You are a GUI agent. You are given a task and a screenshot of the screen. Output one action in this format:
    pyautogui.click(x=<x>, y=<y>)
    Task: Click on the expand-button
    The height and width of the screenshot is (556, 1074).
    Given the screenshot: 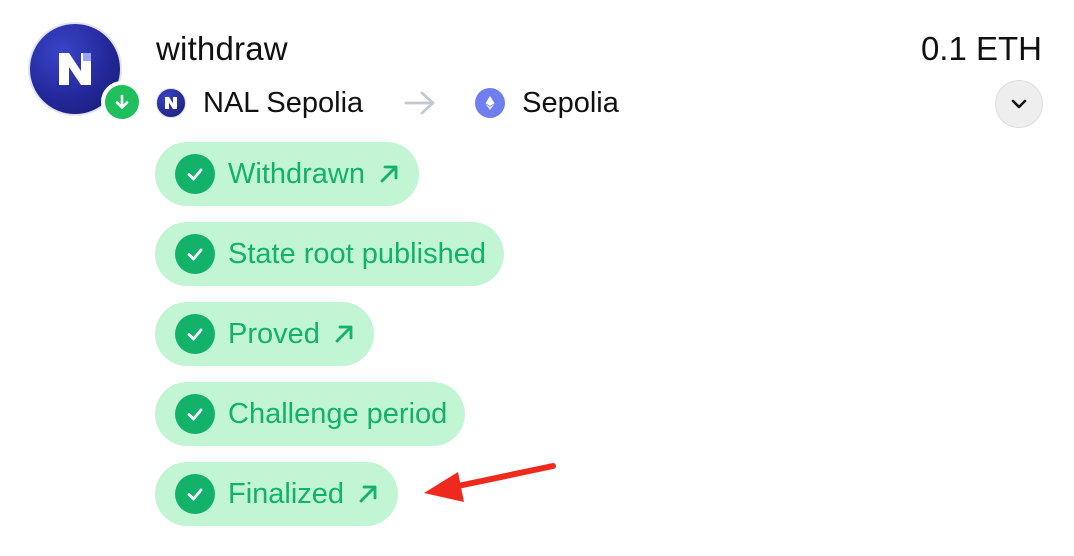 What is the action you would take?
    pyautogui.click(x=1019, y=104)
    